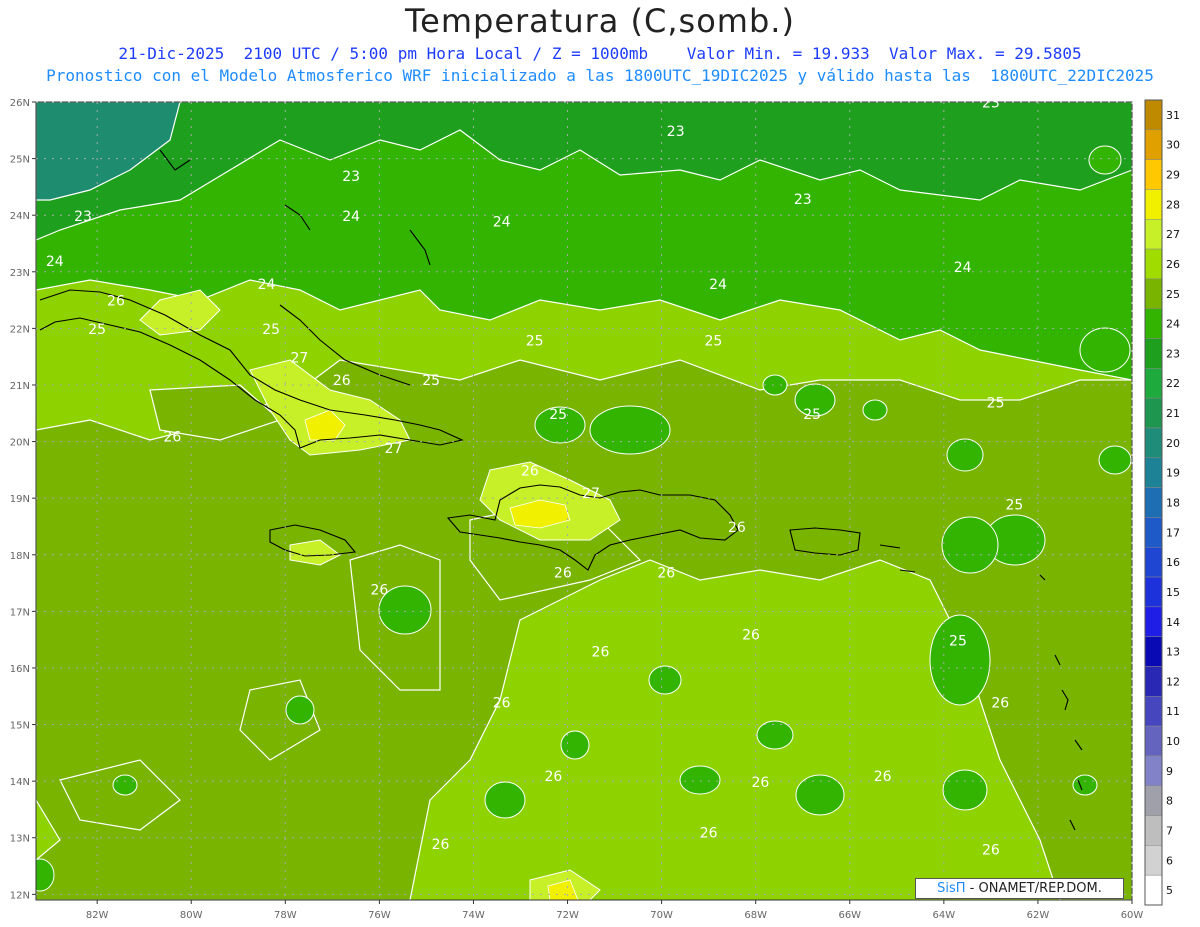 The width and height of the screenshot is (1200, 927). Describe the element at coordinates (1173, 204) in the screenshot. I see `colorbar-label: 28` at that location.